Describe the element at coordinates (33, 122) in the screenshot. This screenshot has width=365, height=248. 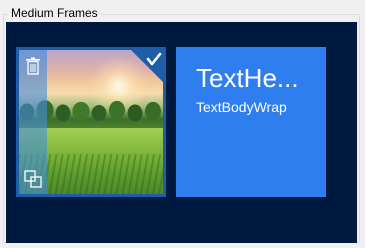
I see `tile-toolbar` at that location.